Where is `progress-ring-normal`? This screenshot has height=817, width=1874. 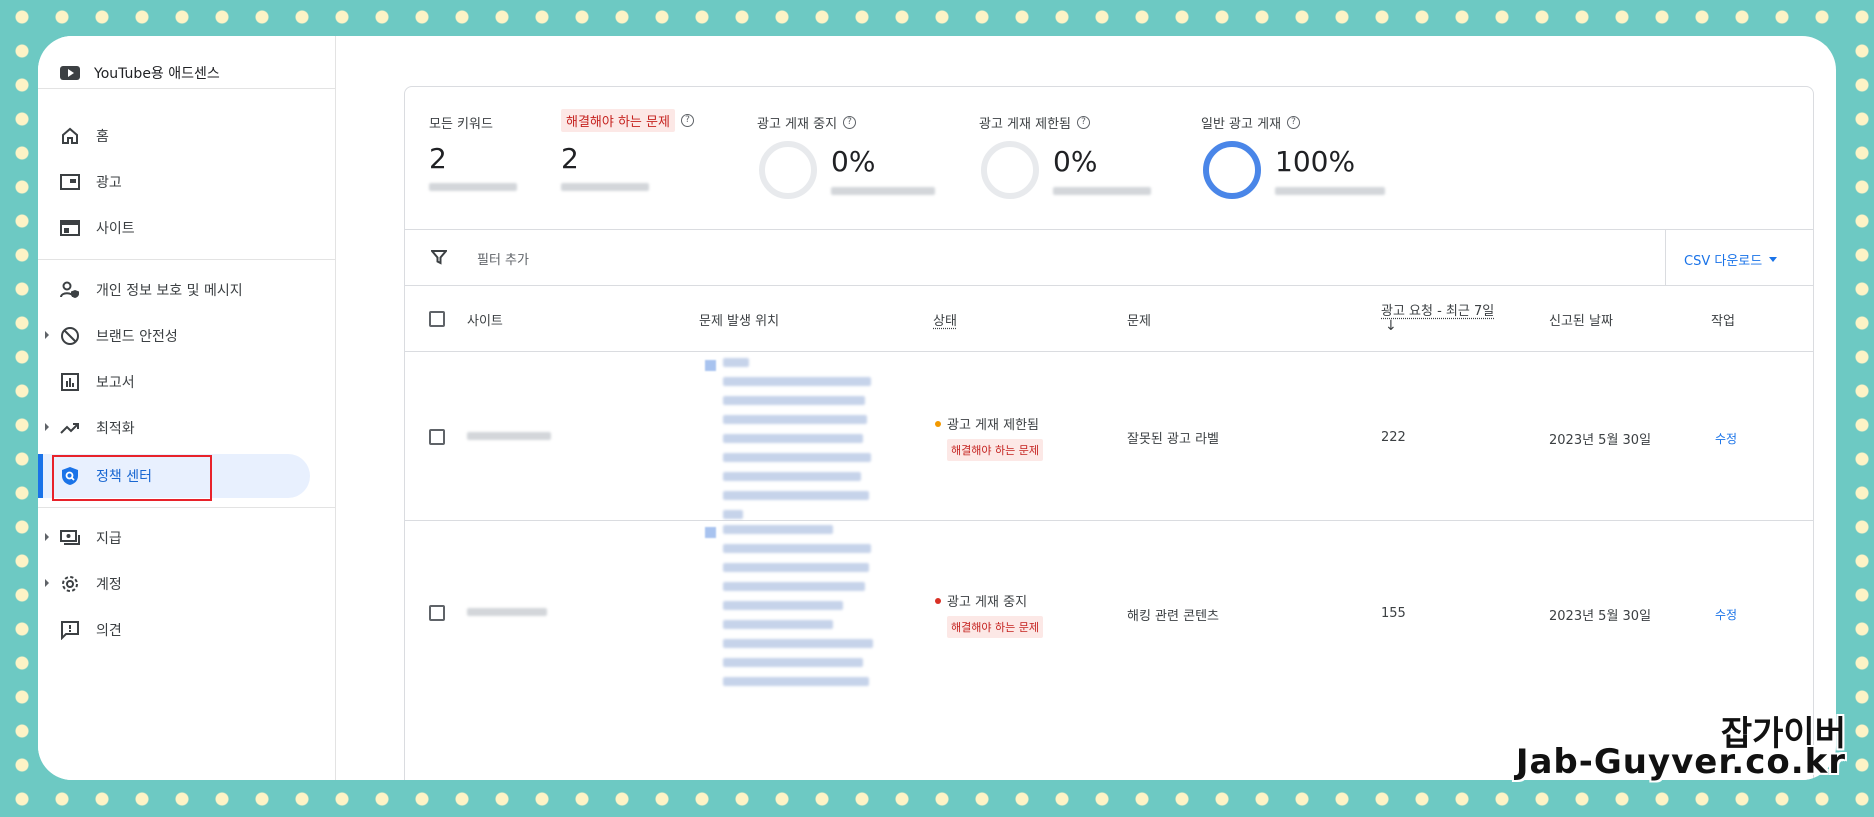
progress-ring-normal is located at coordinates (1232, 170).